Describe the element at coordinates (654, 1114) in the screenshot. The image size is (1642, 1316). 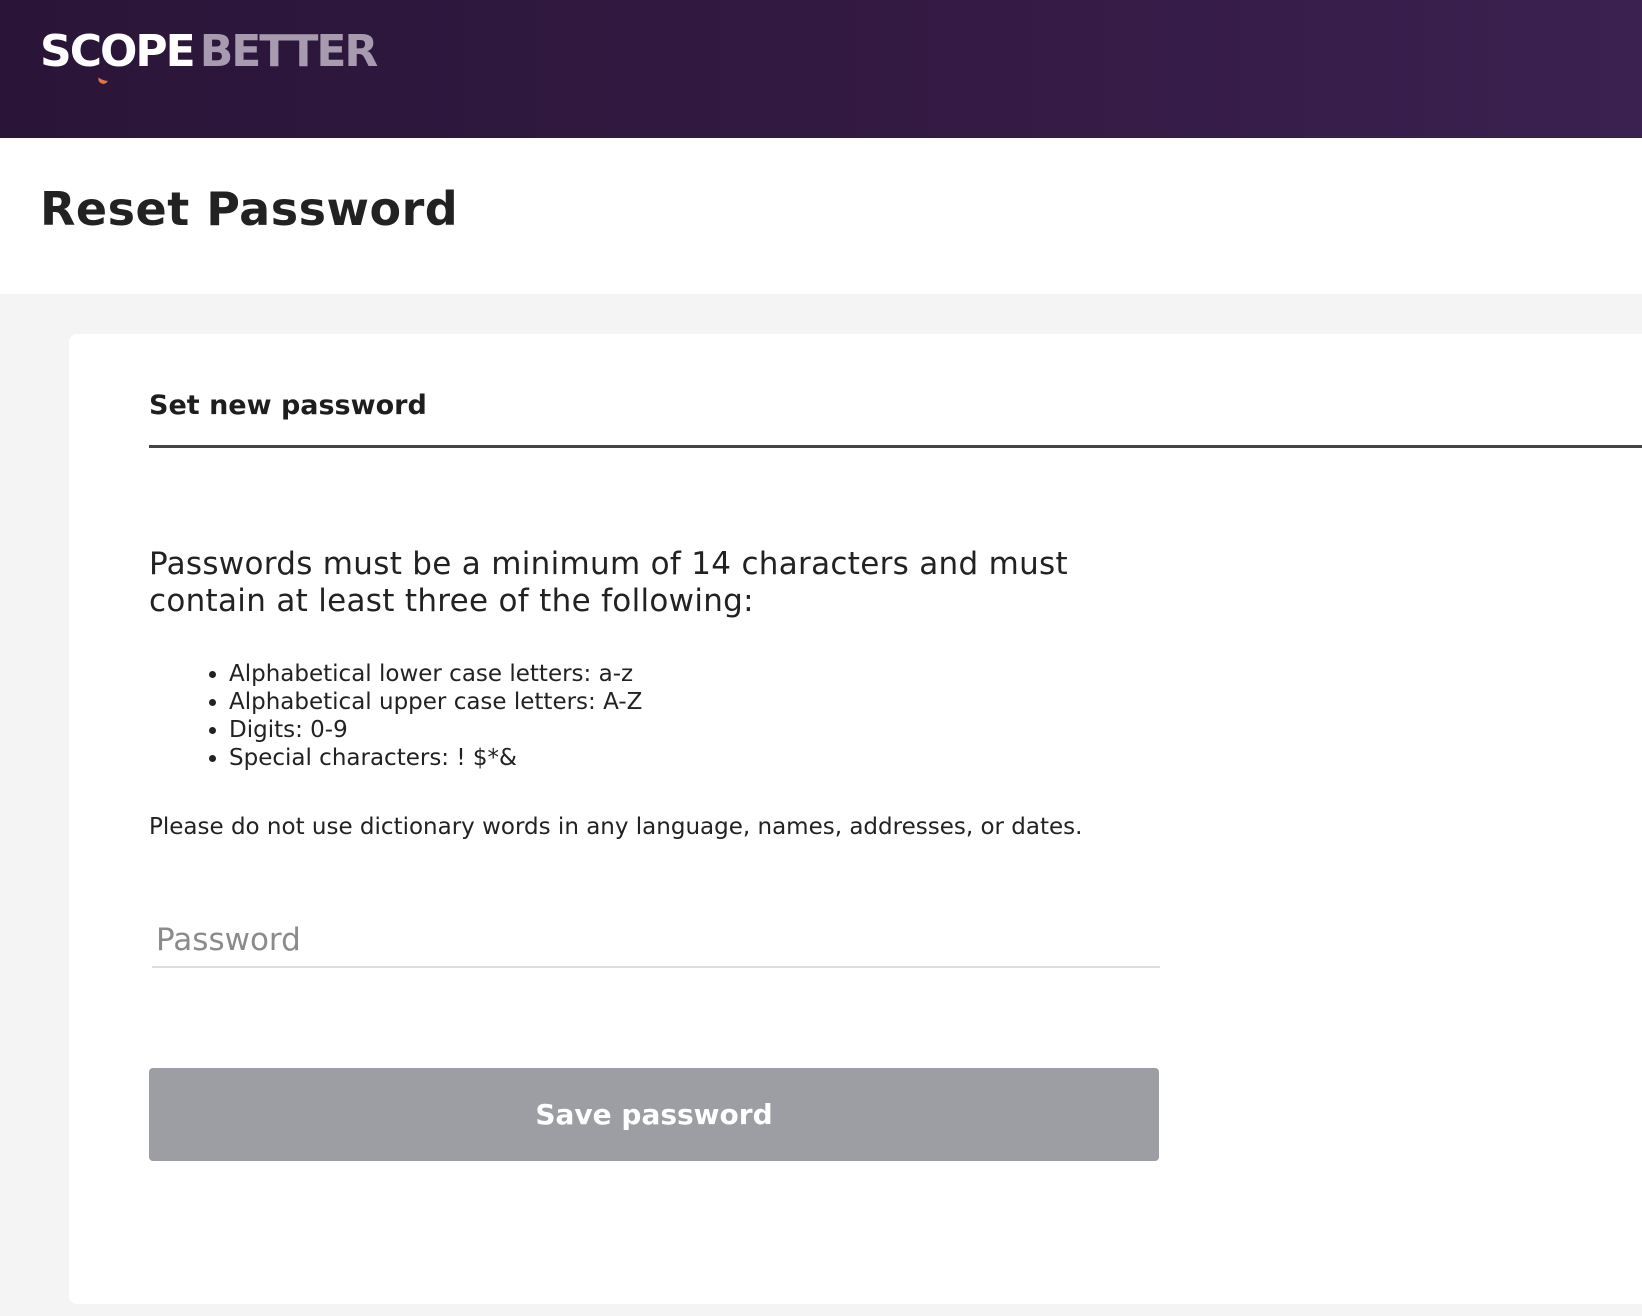
I see `save-password-button: Save password` at that location.